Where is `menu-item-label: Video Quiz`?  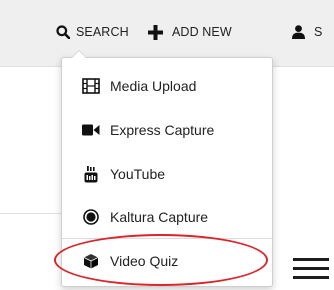
menu-item-label: Video Quiz is located at coordinates (144, 261).